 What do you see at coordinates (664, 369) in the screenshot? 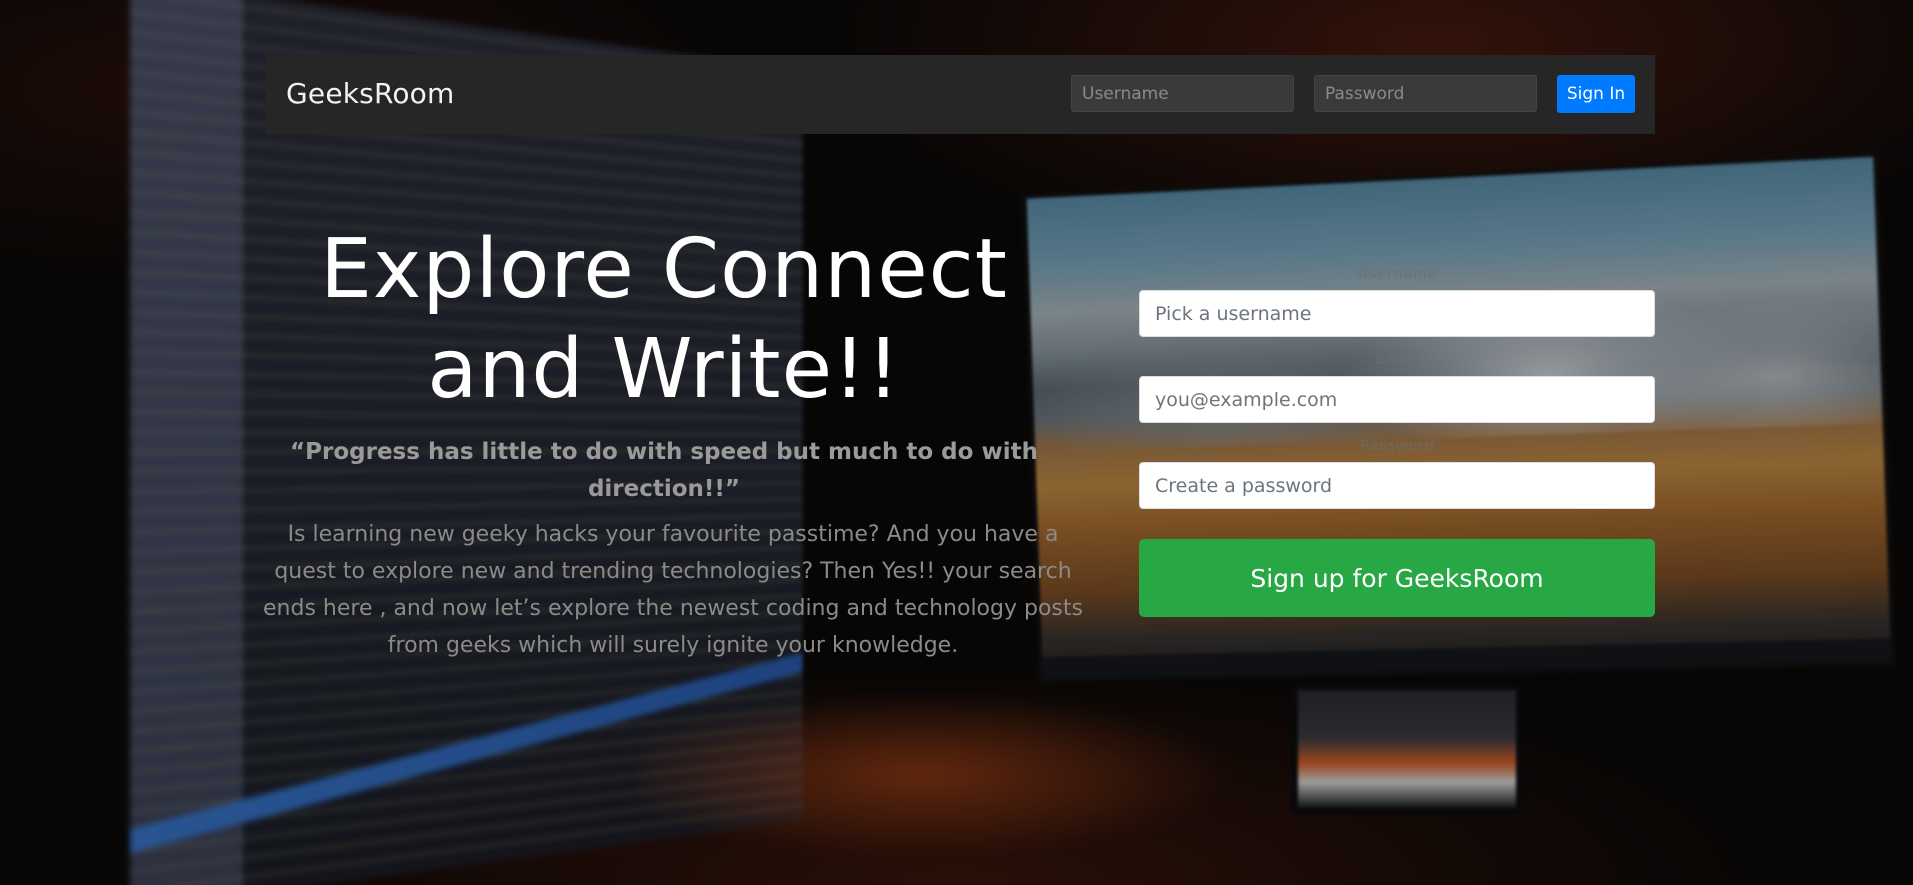
I see `hero-title-line-2: and Write!!` at bounding box center [664, 369].